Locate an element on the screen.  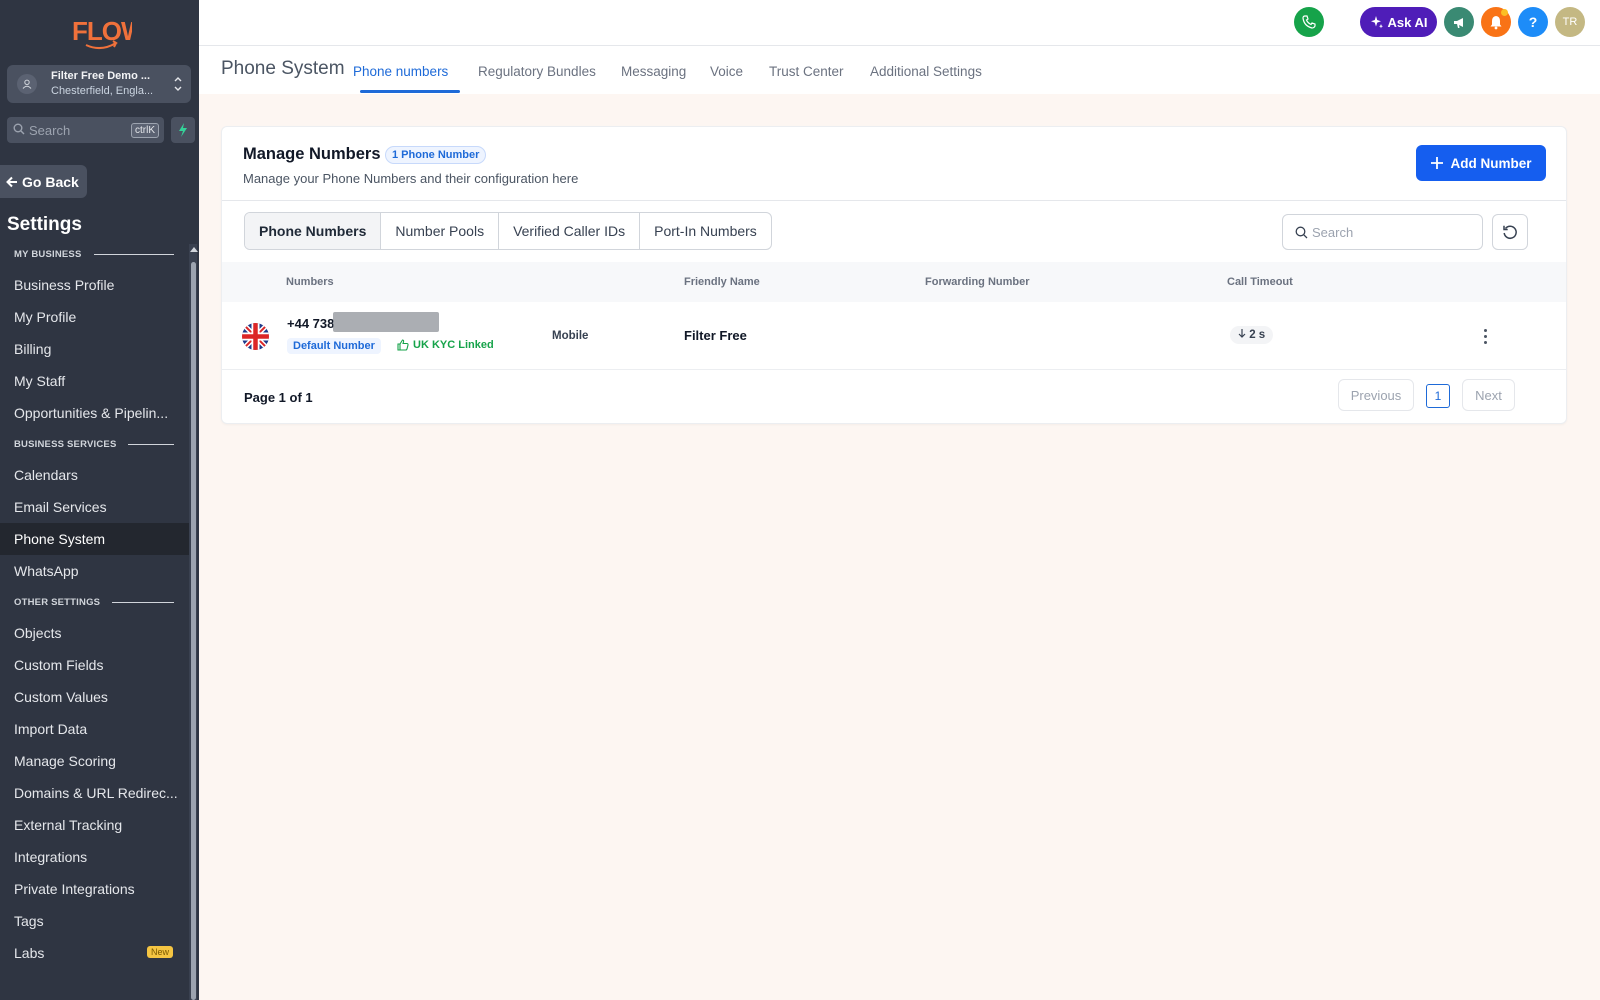
phone-count-badge: 1 Phone Number is located at coordinates (436, 155).